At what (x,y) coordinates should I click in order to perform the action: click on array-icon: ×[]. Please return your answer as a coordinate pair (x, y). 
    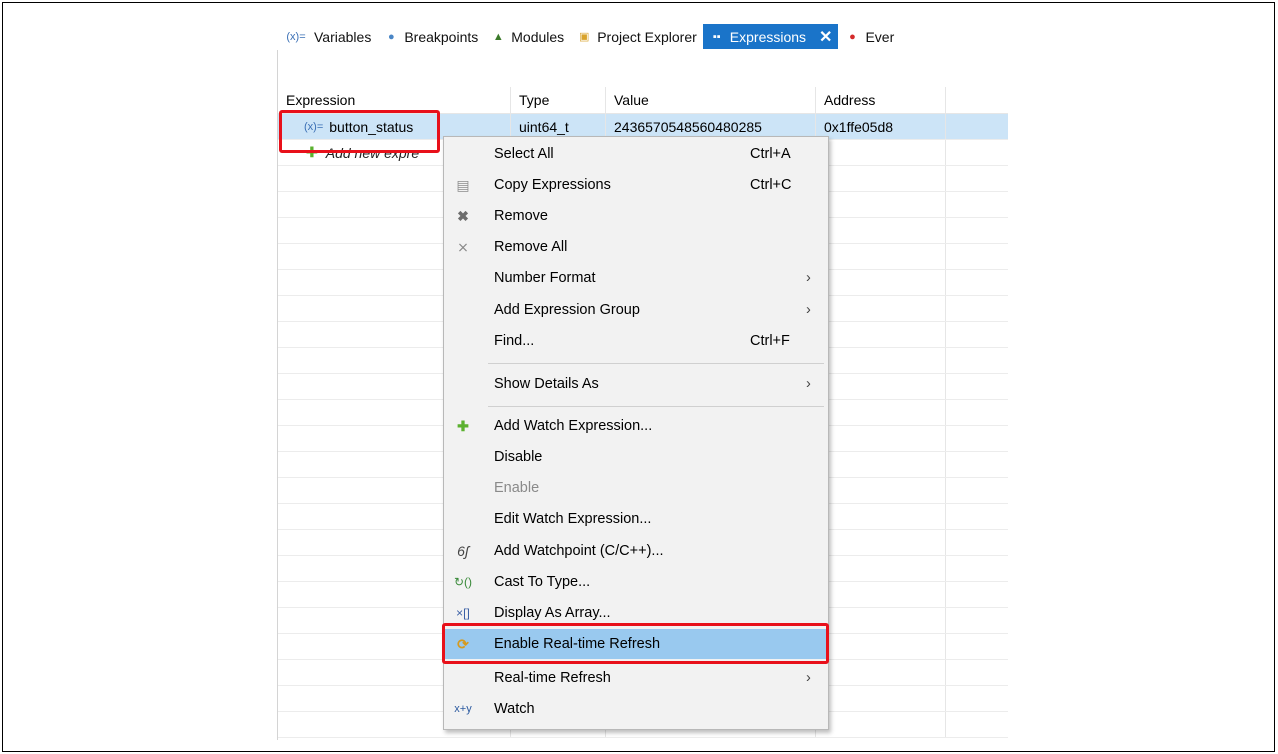
    Looking at the image, I should click on (463, 613).